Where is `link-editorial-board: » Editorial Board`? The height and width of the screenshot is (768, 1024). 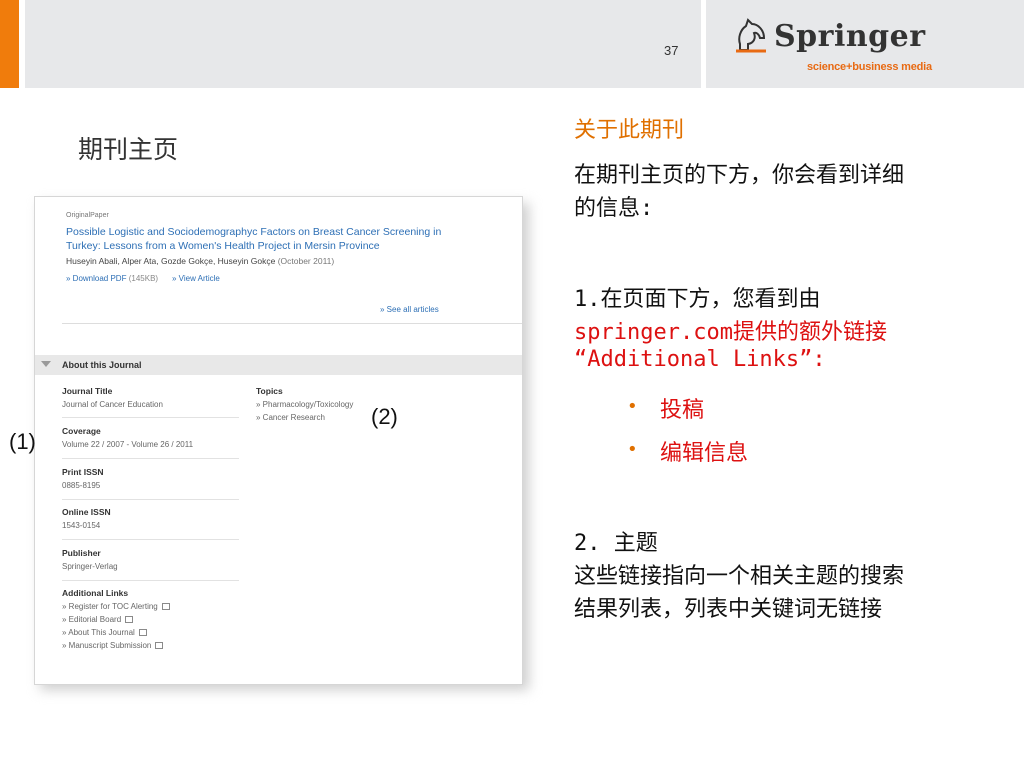
link-editorial-board: » Editorial Board is located at coordinates (98, 619).